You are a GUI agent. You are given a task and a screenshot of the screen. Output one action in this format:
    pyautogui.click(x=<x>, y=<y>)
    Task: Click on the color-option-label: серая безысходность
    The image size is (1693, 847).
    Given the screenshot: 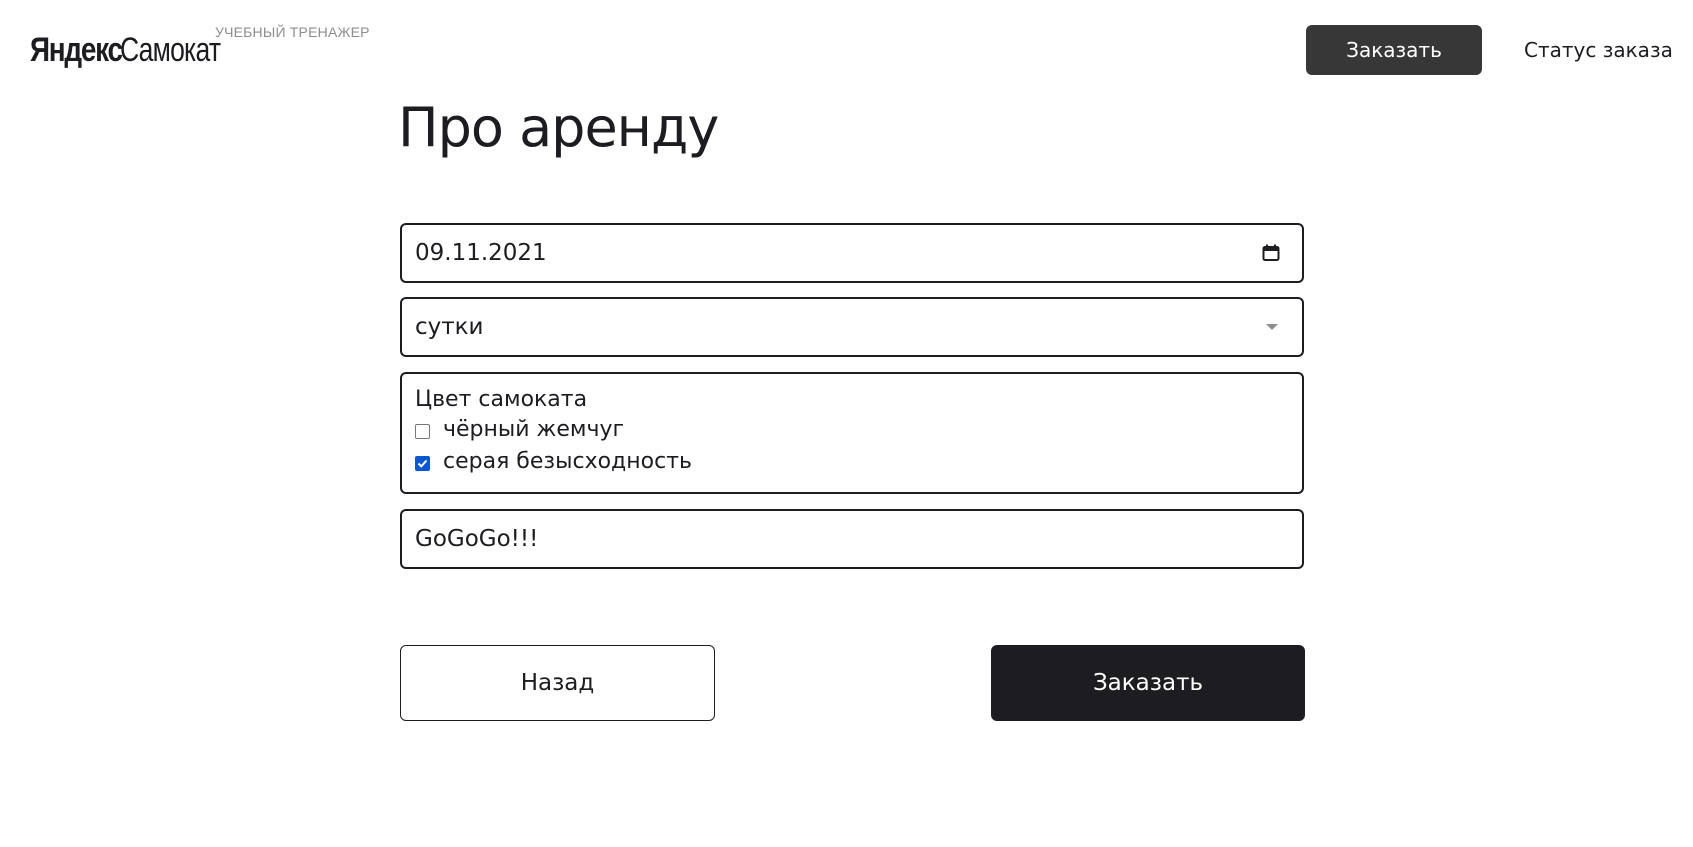 What is the action you would take?
    pyautogui.click(x=567, y=461)
    